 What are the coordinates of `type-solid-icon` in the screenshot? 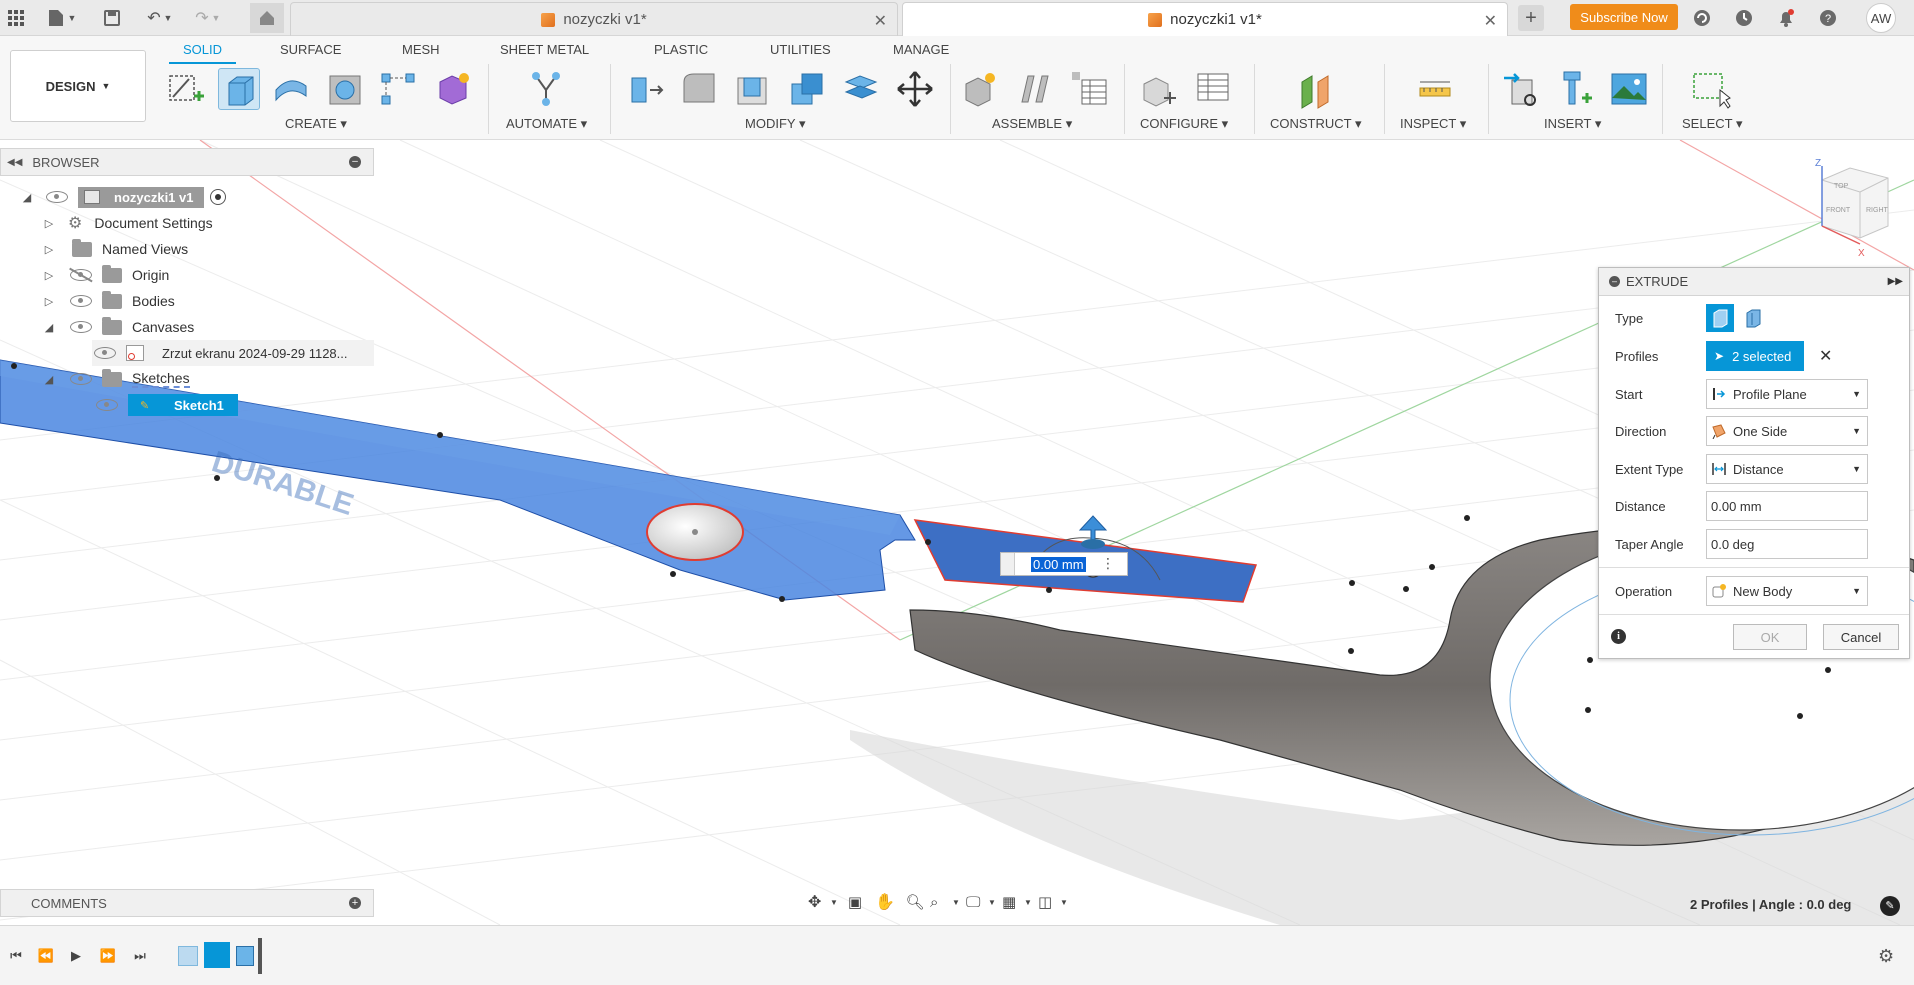 It's located at (1720, 318).